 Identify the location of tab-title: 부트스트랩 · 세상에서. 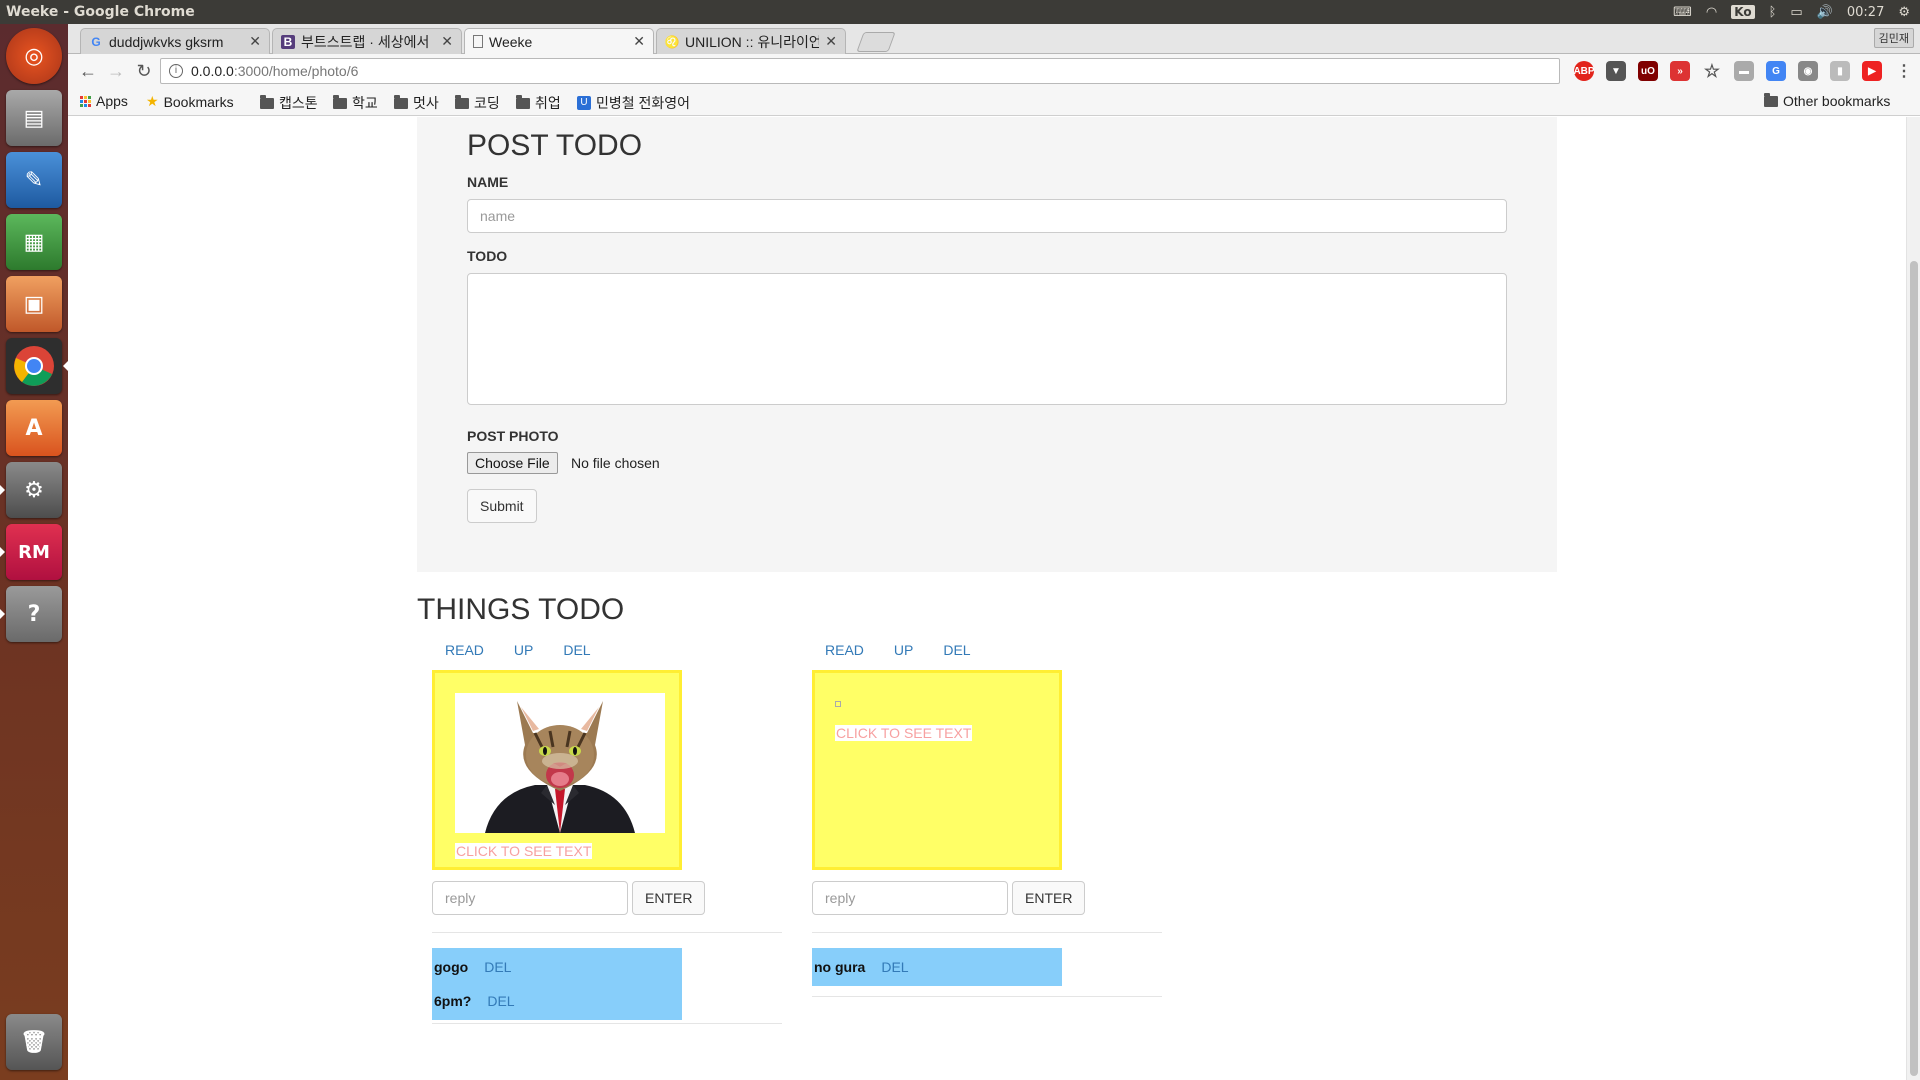
(365, 41).